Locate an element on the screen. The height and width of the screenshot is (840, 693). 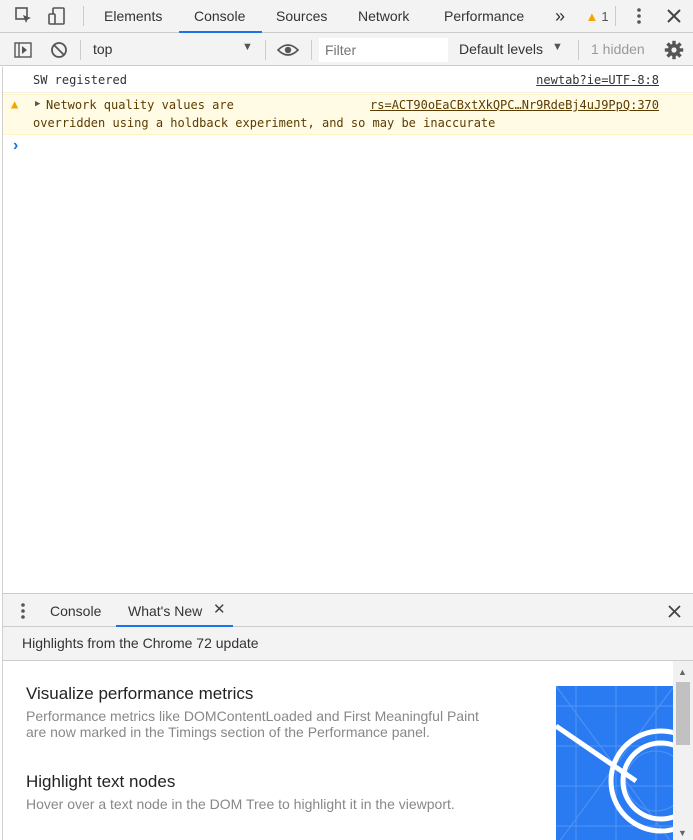
filter-input is located at coordinates (383, 50).